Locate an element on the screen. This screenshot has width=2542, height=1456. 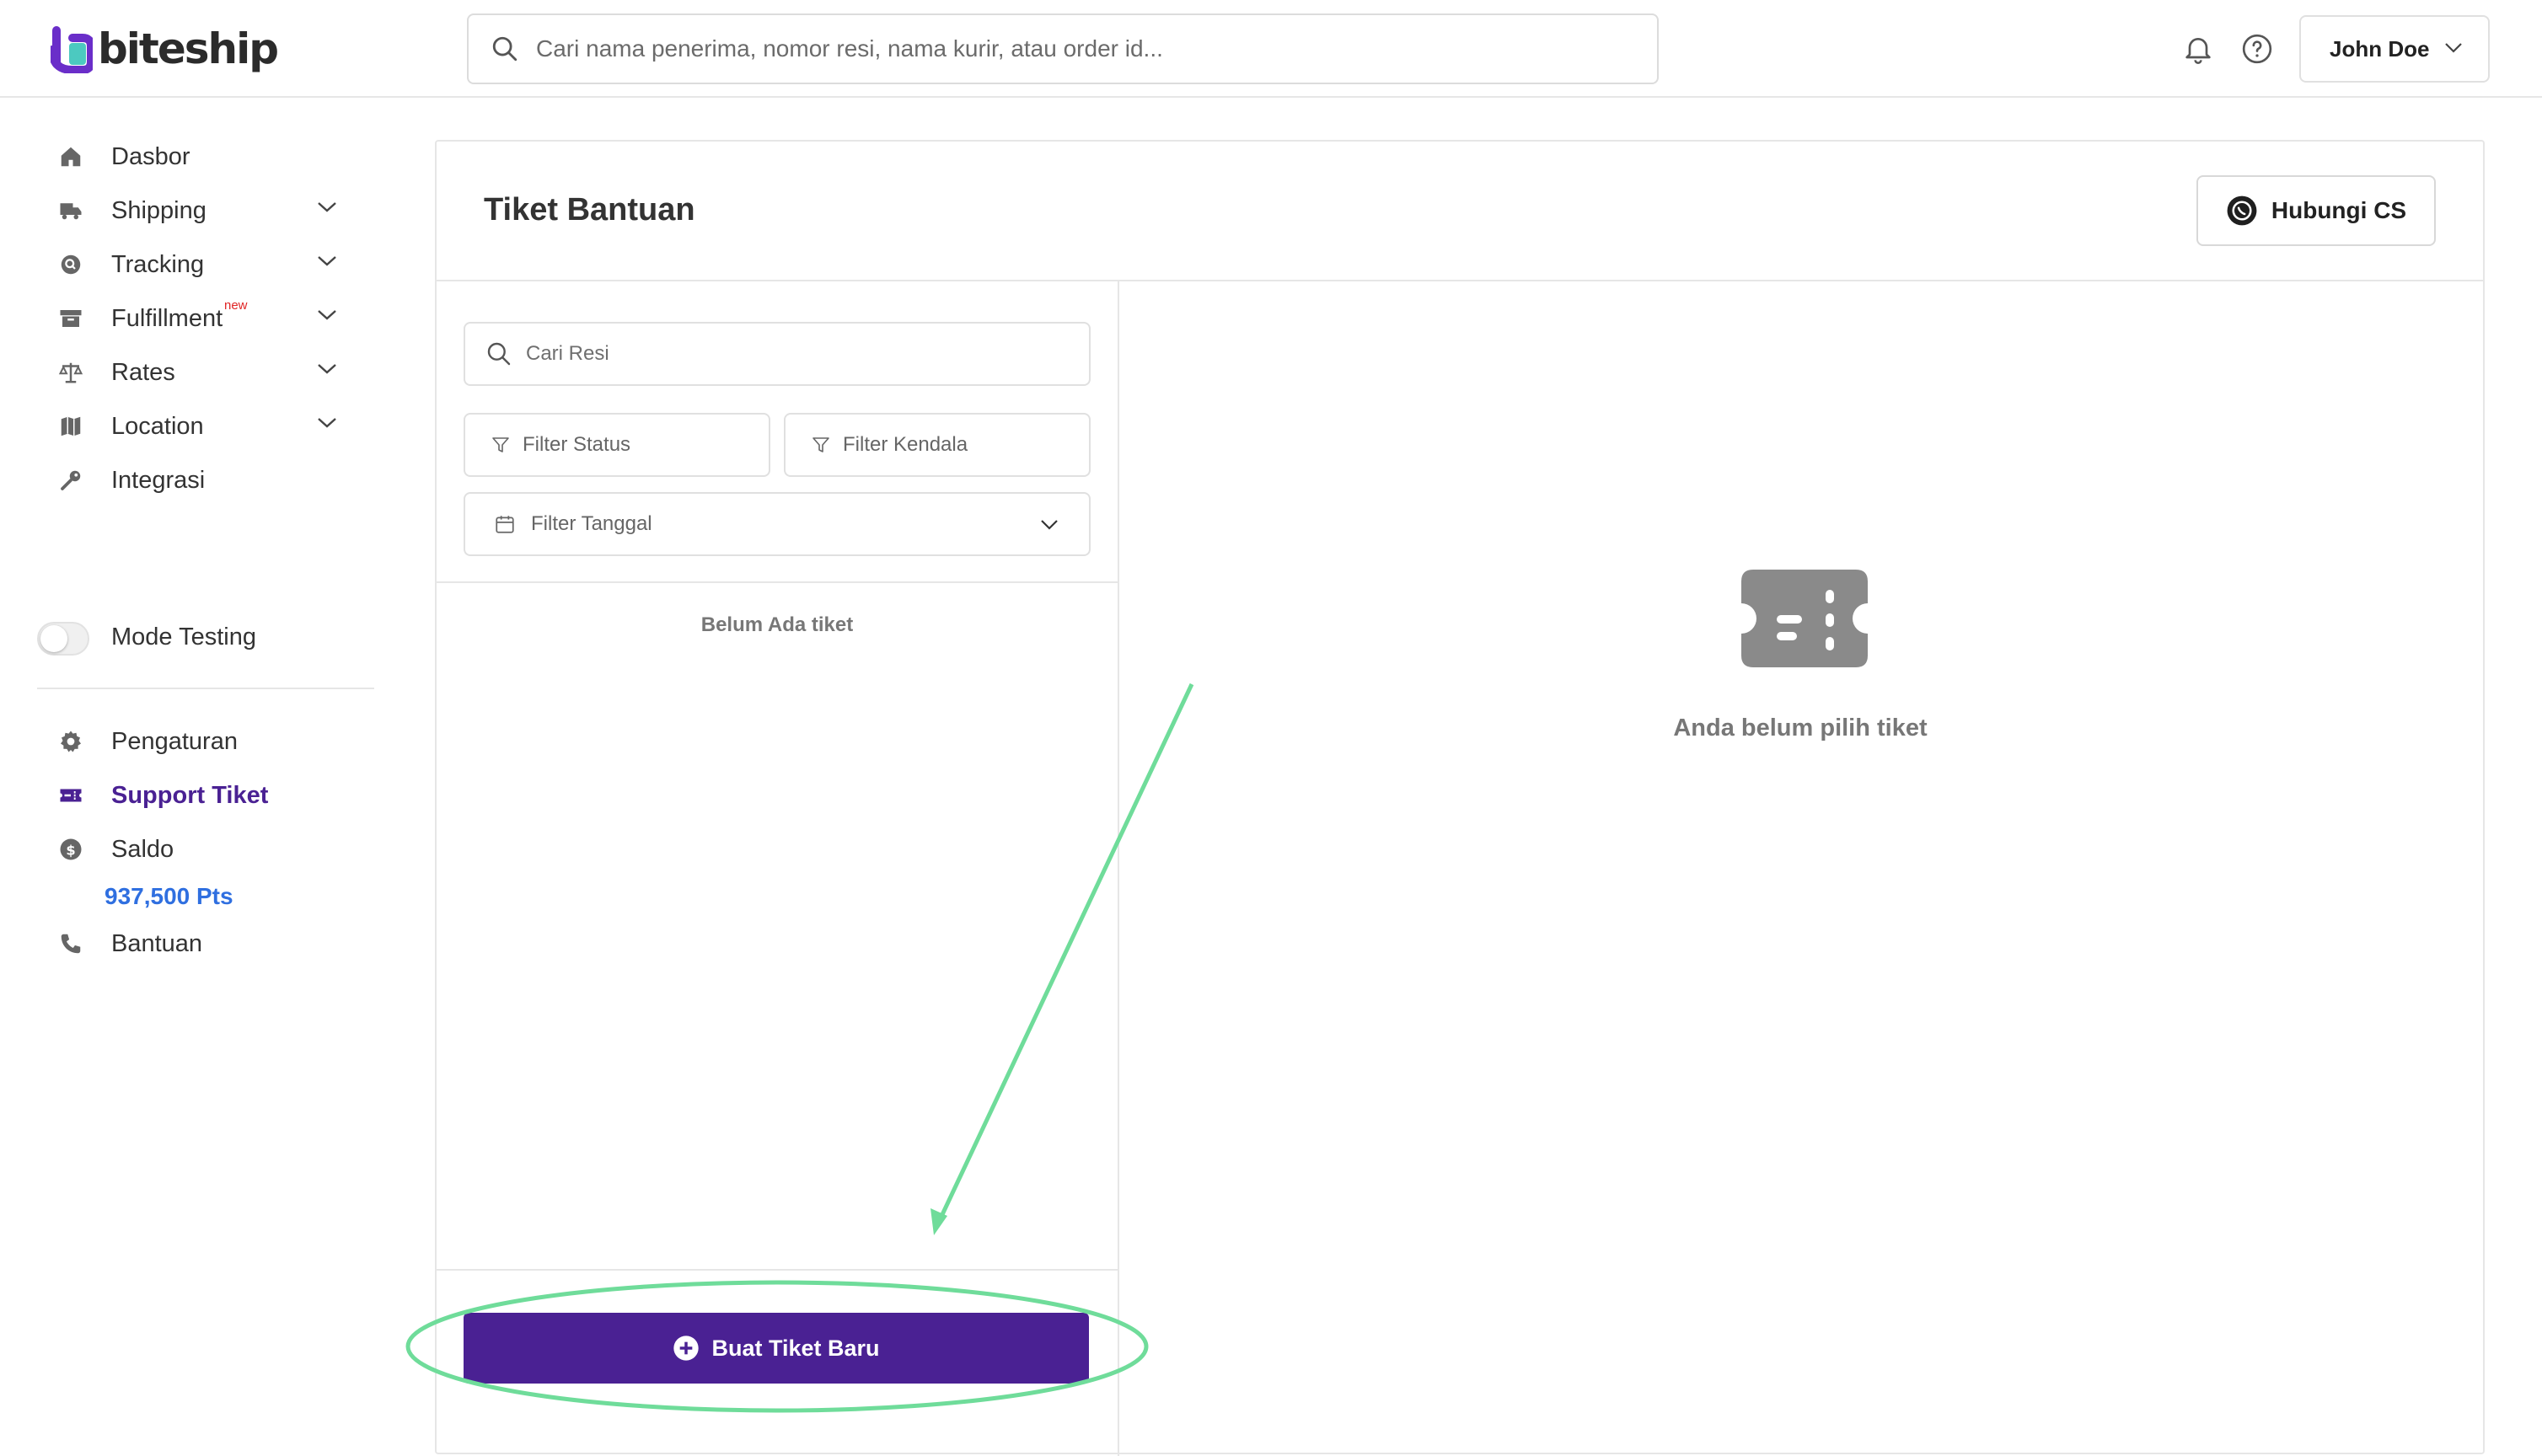
global-search is located at coordinates (1063, 48).